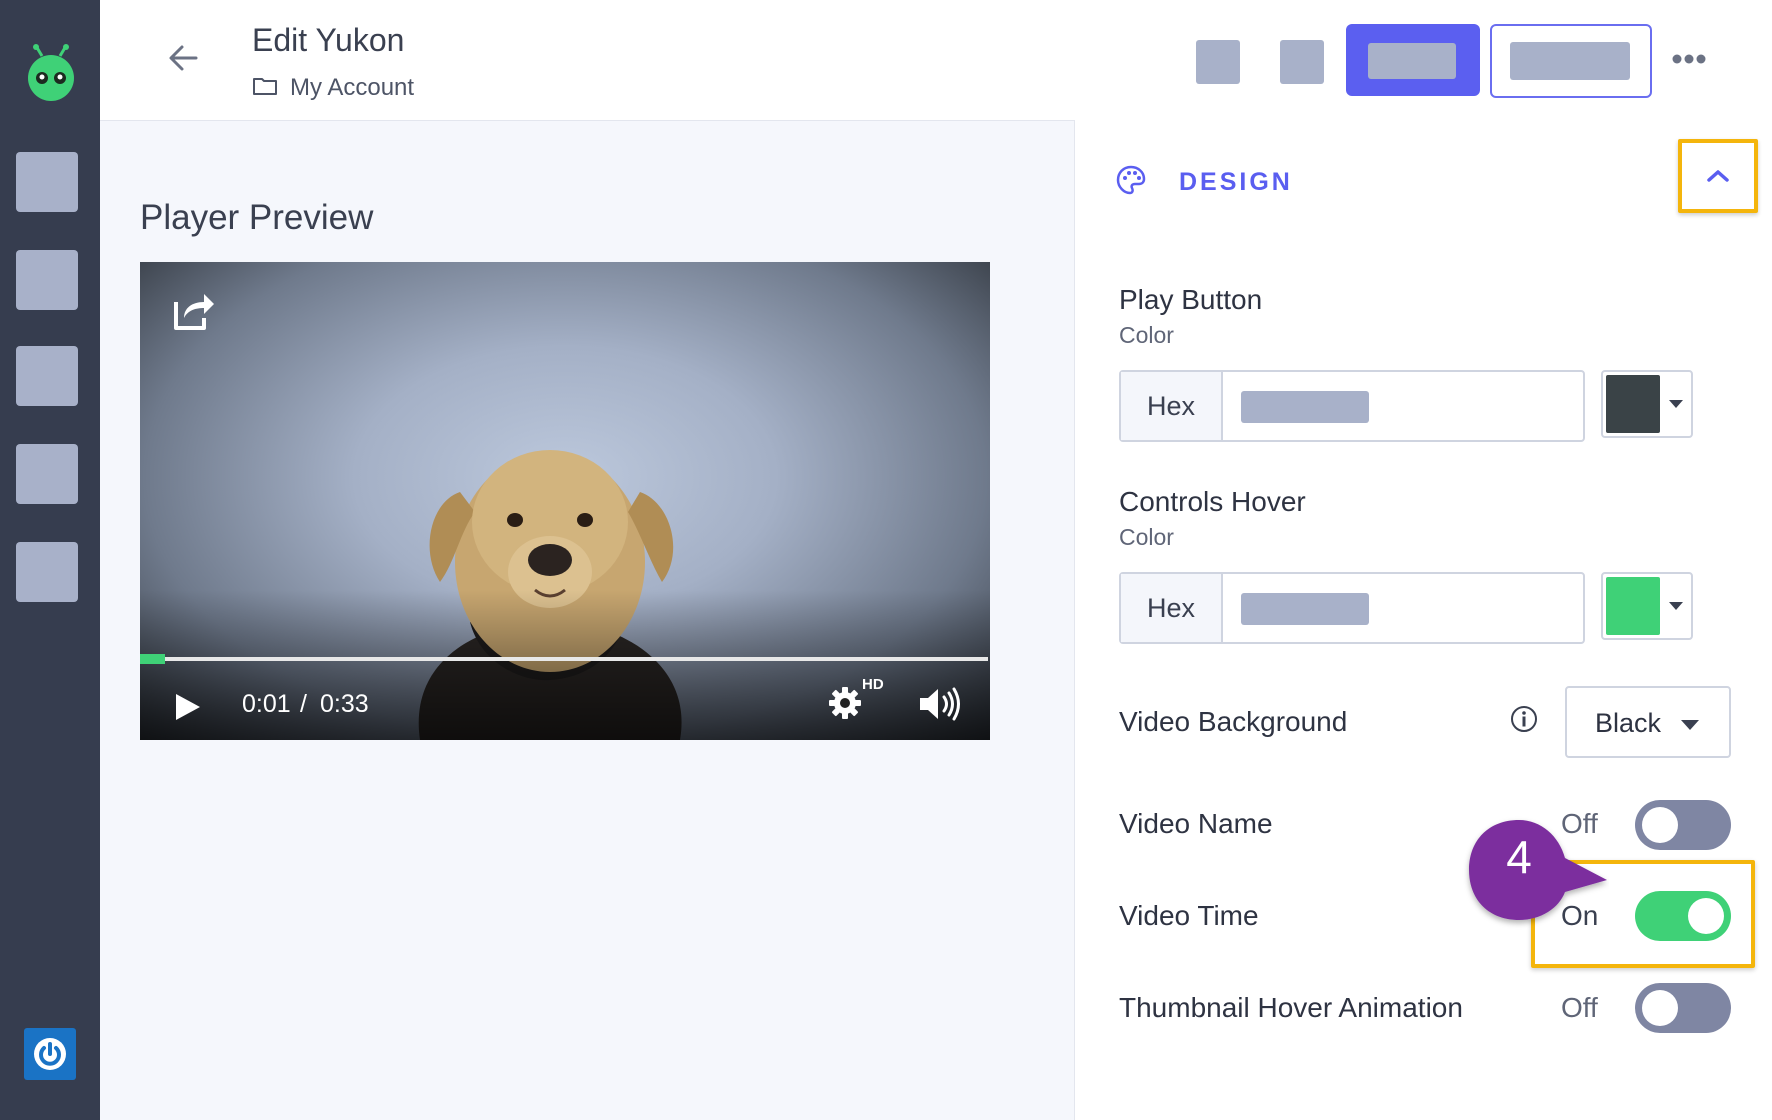 The width and height of the screenshot is (1772, 1120). I want to click on video-background-select: Black, so click(1648, 722).